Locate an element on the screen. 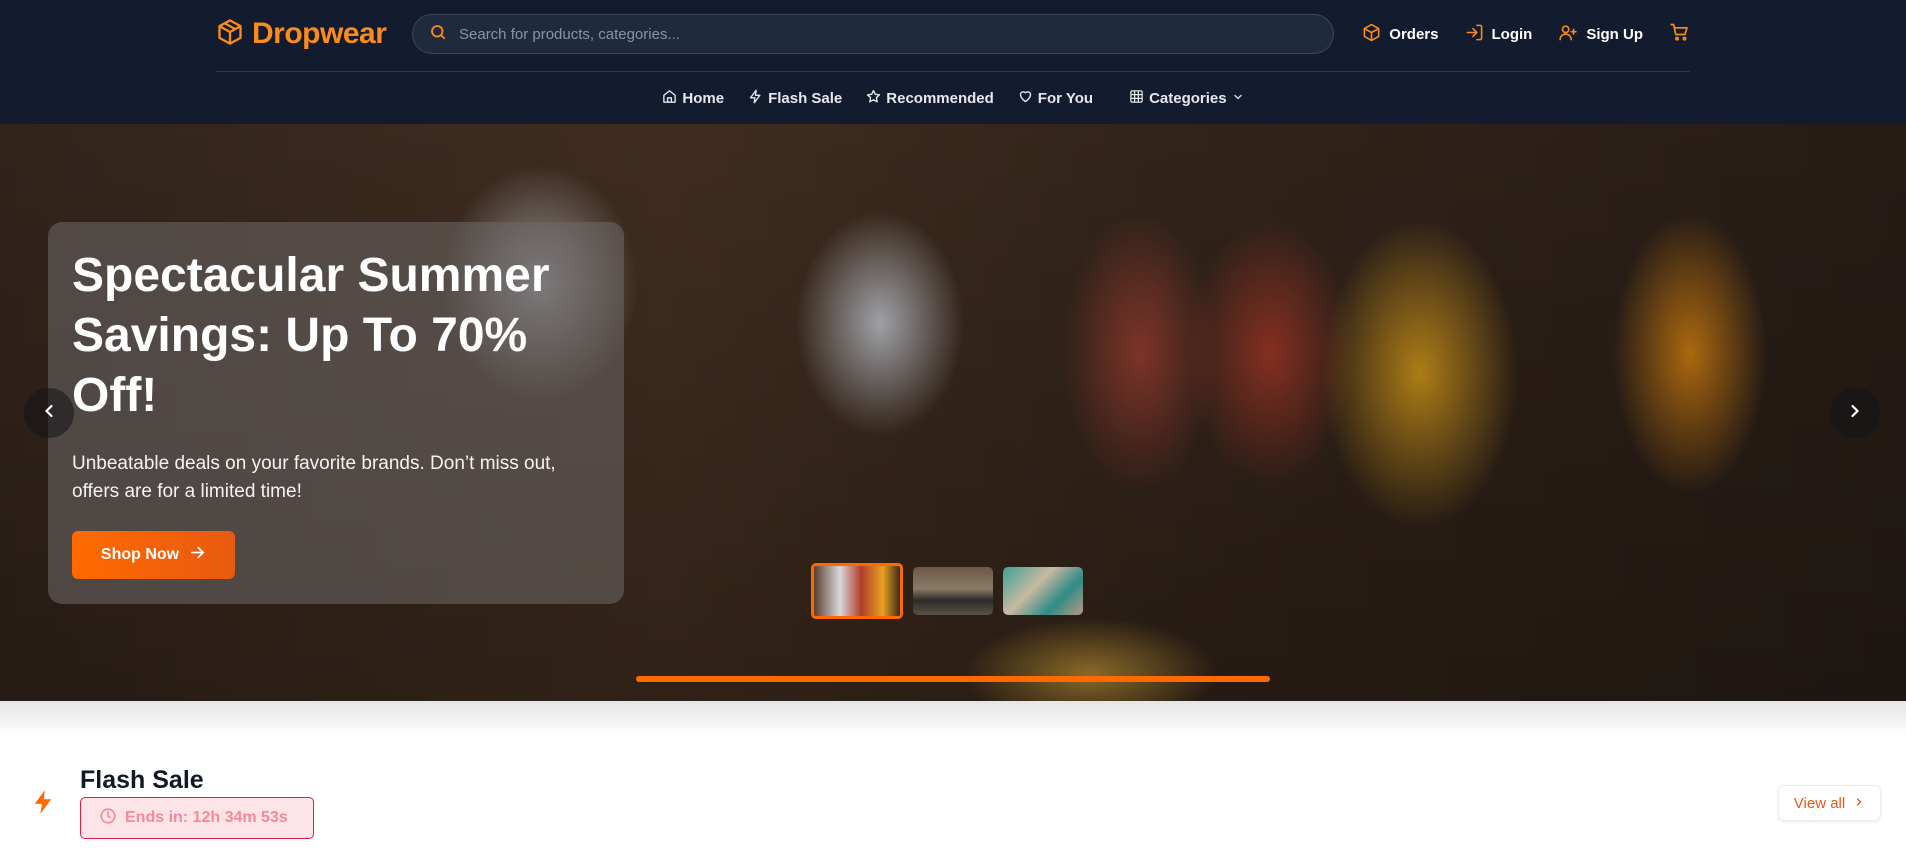 The width and height of the screenshot is (1906, 856). carousel-progress-fill is located at coordinates (953, 679).